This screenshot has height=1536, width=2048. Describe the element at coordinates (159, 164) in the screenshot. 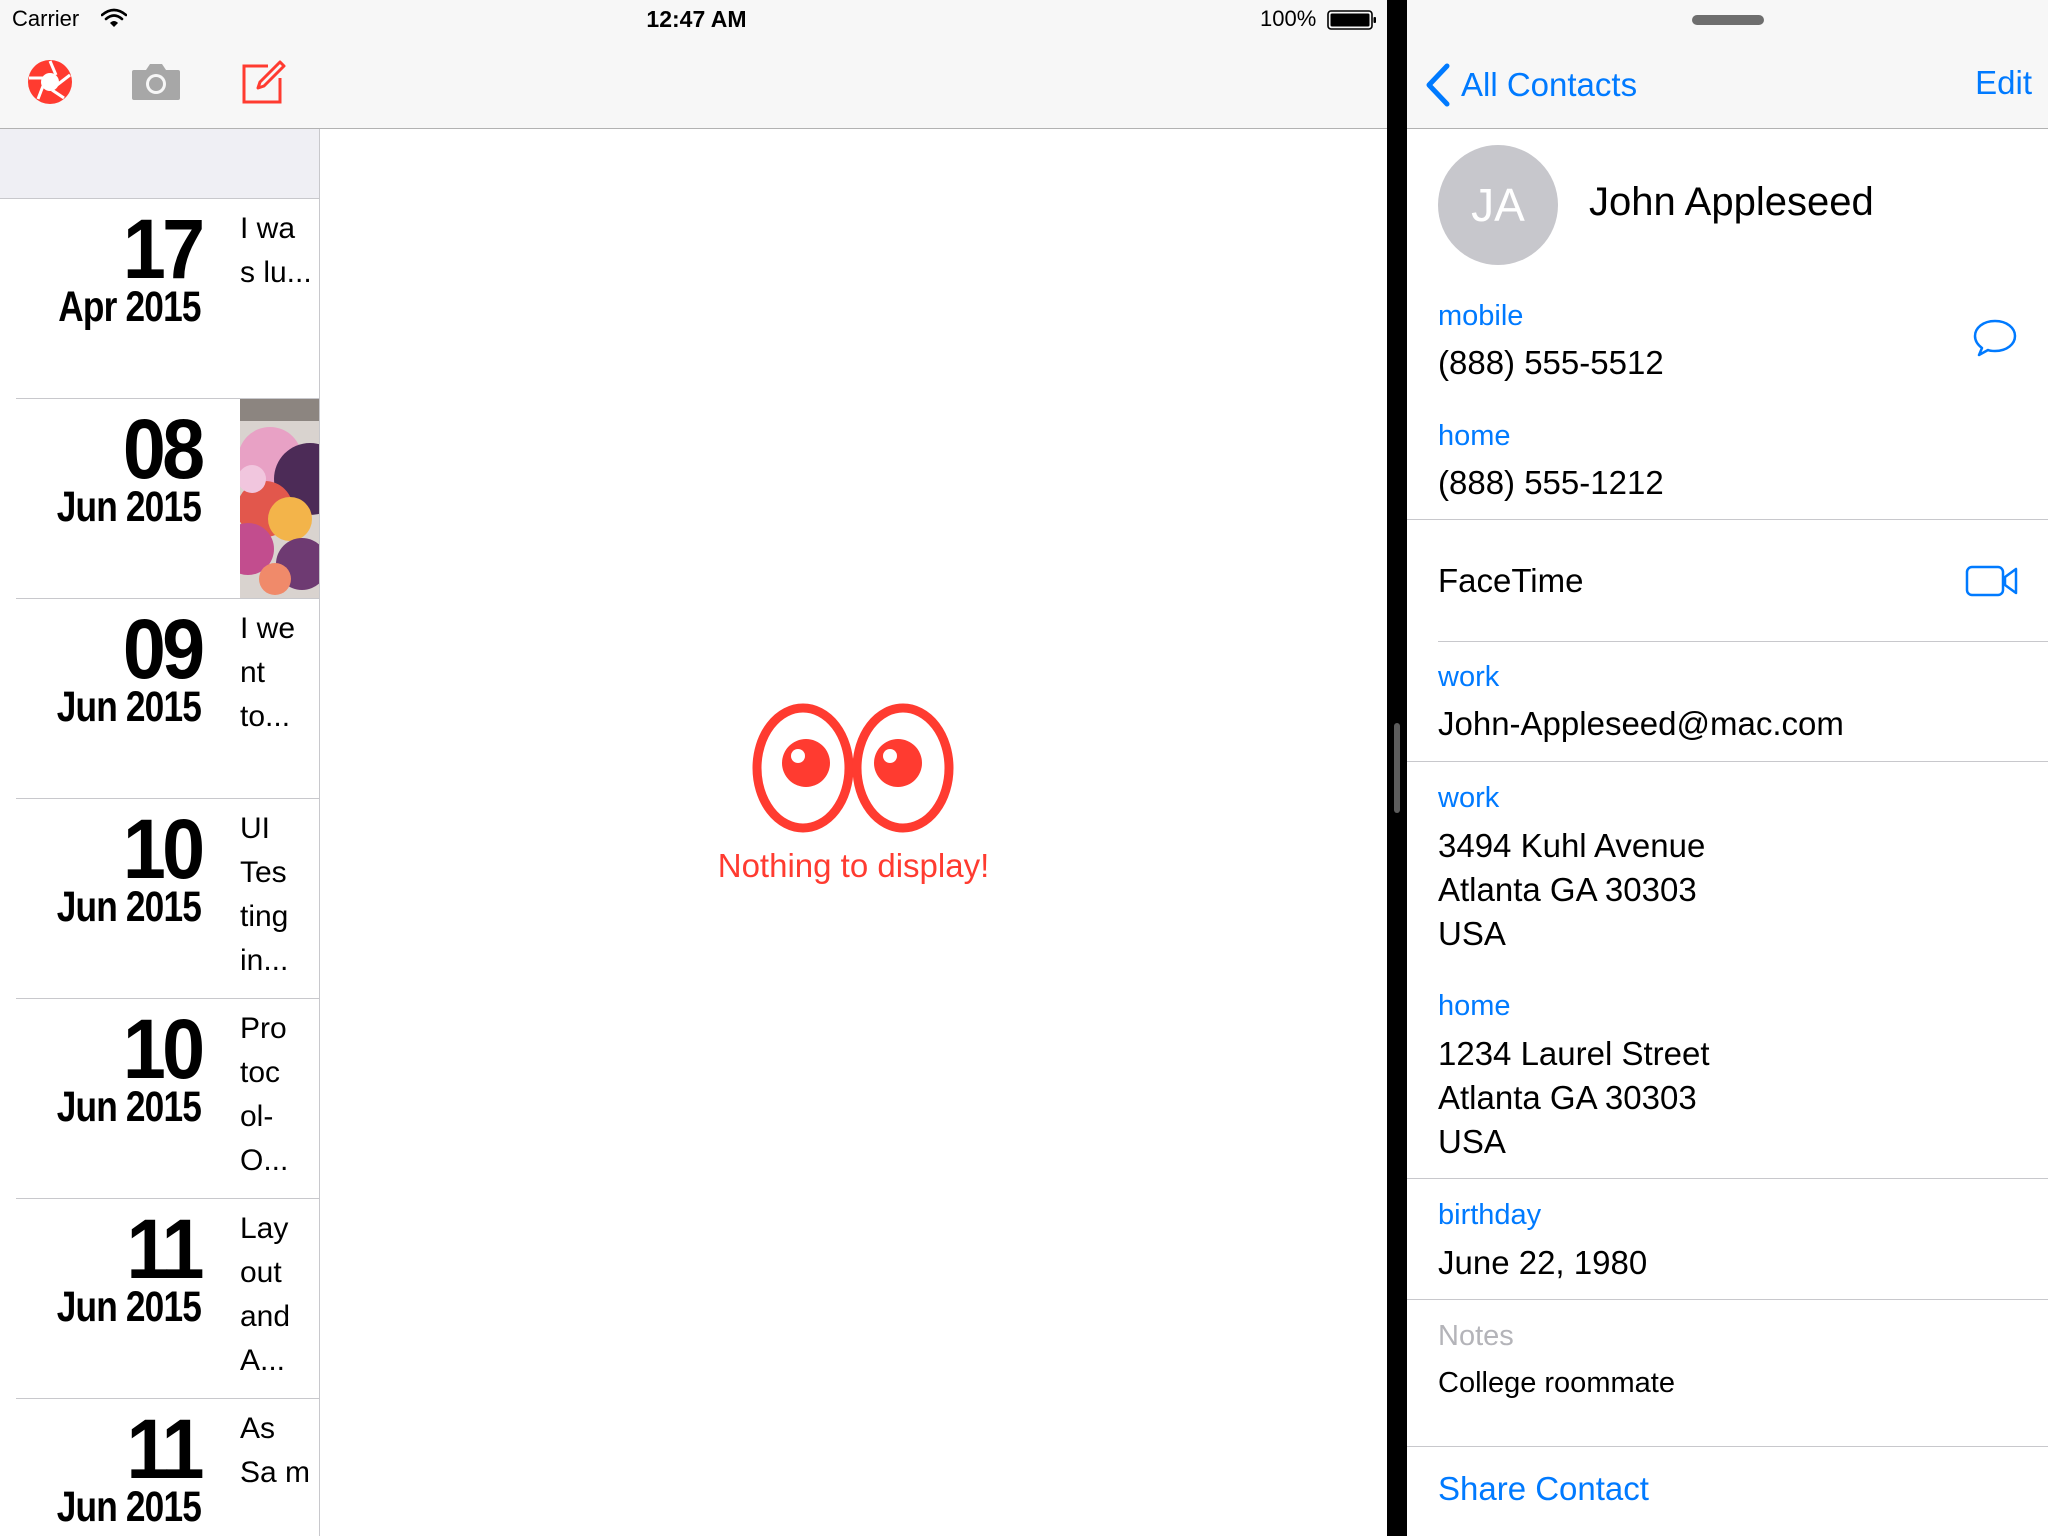

I see `list-header` at that location.